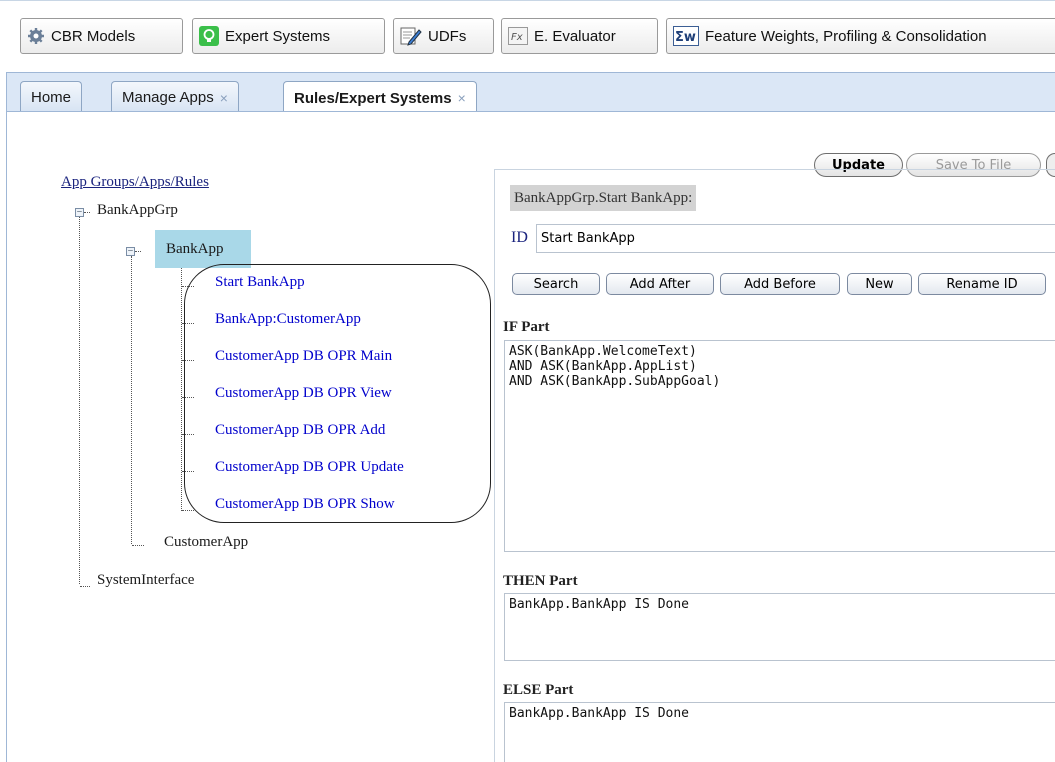  What do you see at coordinates (145, 580) in the screenshot?
I see `tree-node-systeminterface: SystemInterface` at bounding box center [145, 580].